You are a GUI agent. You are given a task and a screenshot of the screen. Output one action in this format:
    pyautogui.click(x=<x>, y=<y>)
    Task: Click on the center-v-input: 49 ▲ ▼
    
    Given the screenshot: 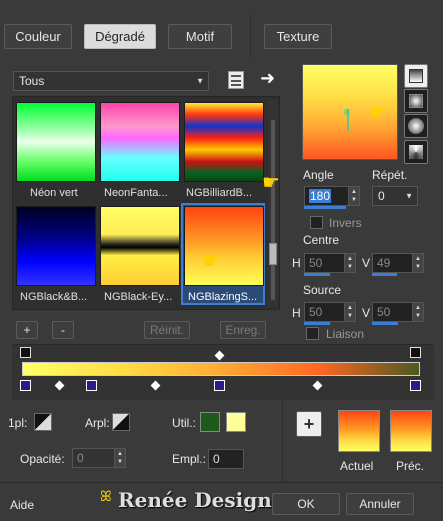 What is the action you would take?
    pyautogui.click(x=398, y=263)
    